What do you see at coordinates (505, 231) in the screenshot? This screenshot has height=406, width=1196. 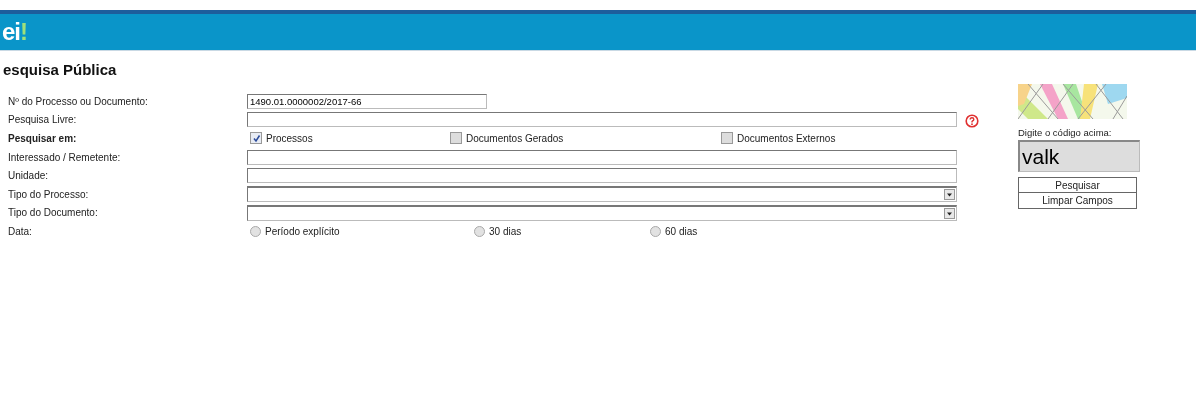 I see `radio-label: 30 dias` at bounding box center [505, 231].